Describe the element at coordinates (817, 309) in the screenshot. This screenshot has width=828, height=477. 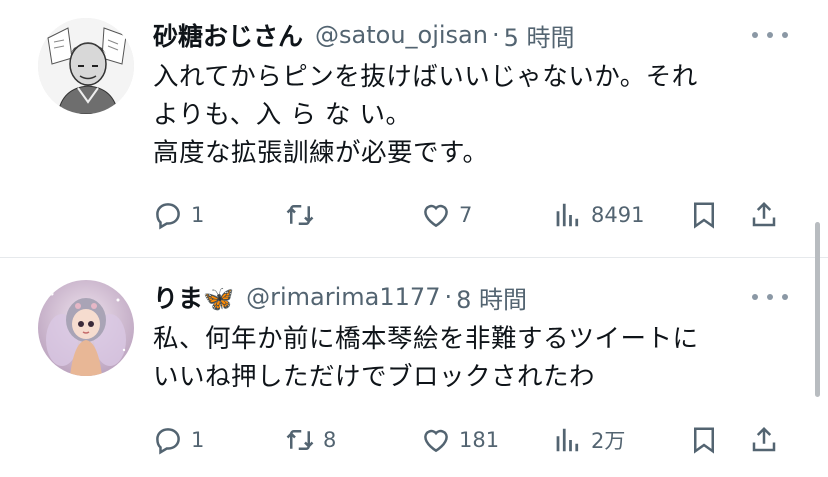
I see `scrollbar` at that location.